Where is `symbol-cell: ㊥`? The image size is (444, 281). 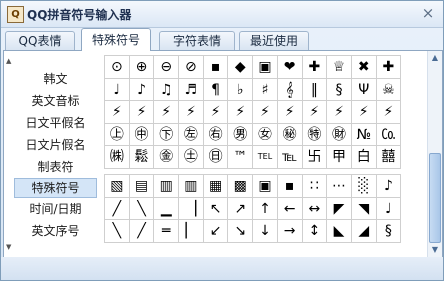
symbol-cell: ㊥ is located at coordinates (142, 134).